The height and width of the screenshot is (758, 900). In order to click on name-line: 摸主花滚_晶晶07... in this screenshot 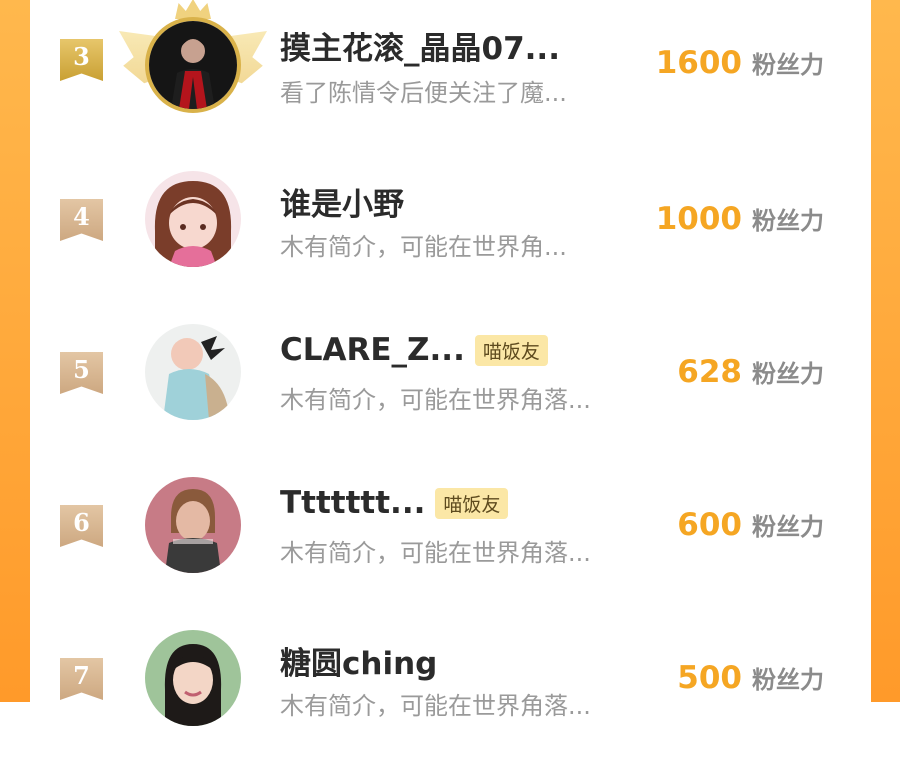, I will do `click(420, 45)`.